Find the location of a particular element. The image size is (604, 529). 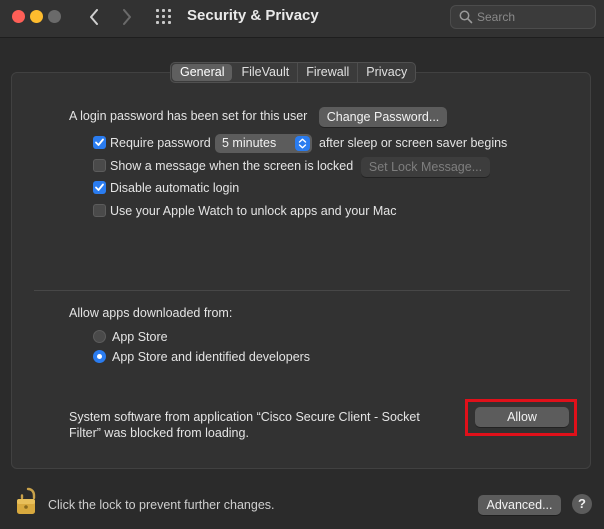

apple-watch-checkbox is located at coordinates (99, 210).